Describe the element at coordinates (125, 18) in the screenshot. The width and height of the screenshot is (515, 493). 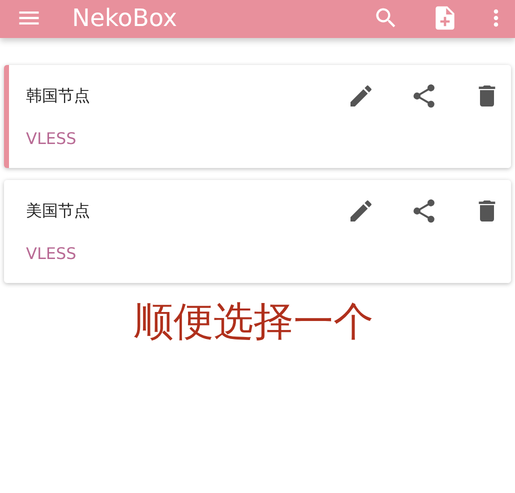
I see `app-title: NekoBox` at that location.